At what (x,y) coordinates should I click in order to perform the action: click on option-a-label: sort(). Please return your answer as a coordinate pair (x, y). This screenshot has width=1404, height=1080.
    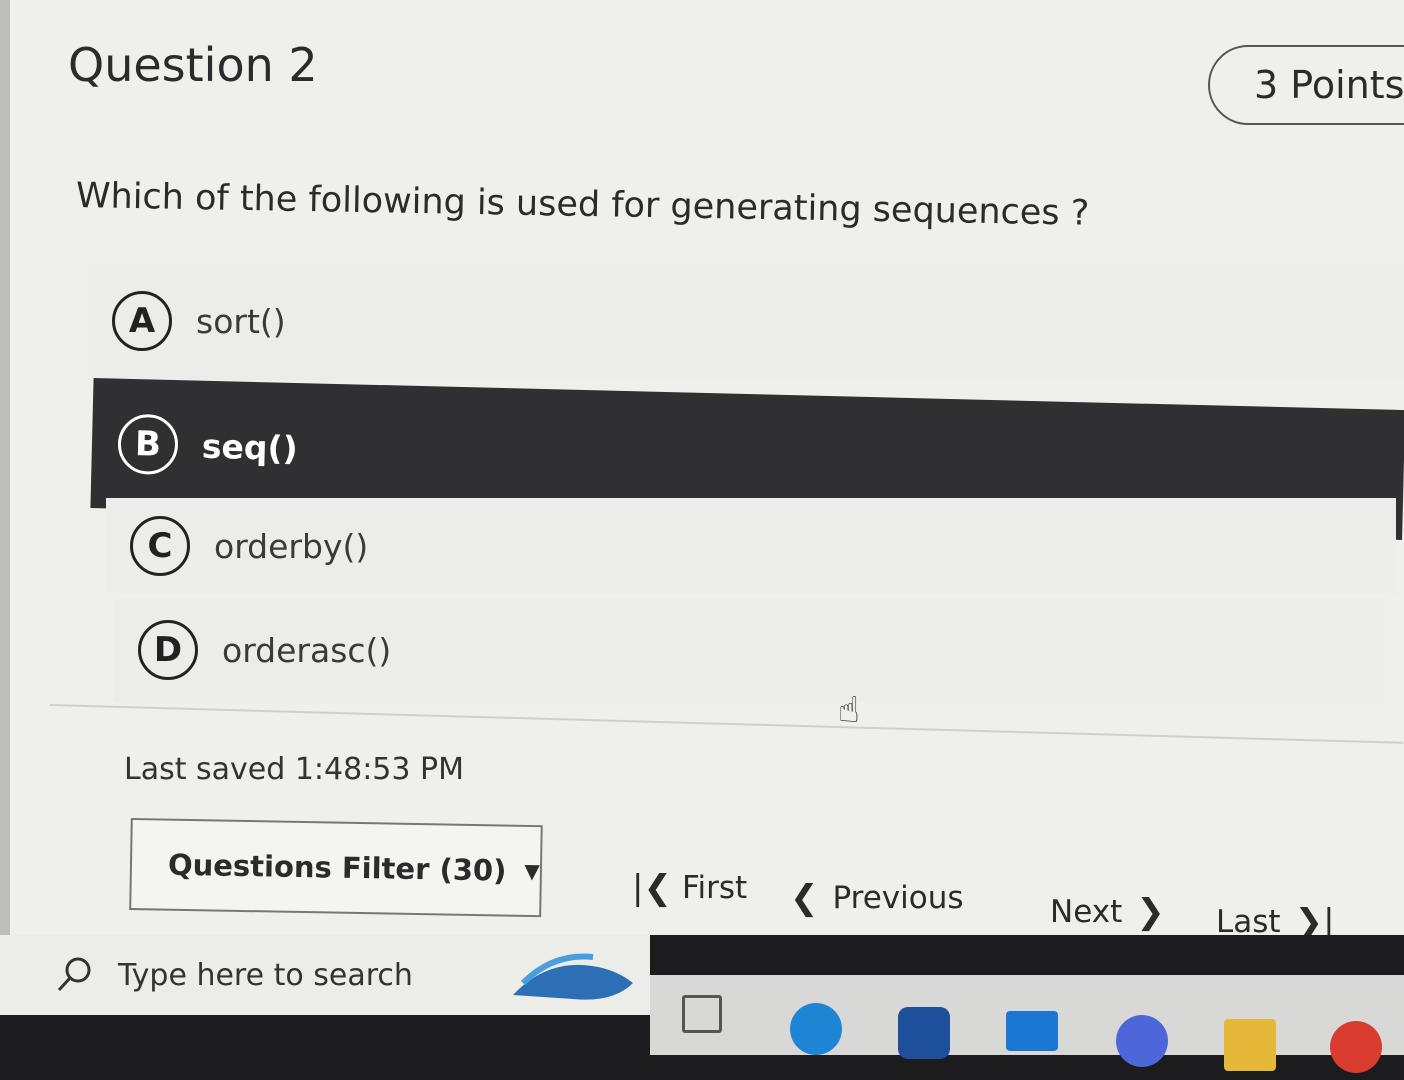
    Looking at the image, I should click on (241, 321).